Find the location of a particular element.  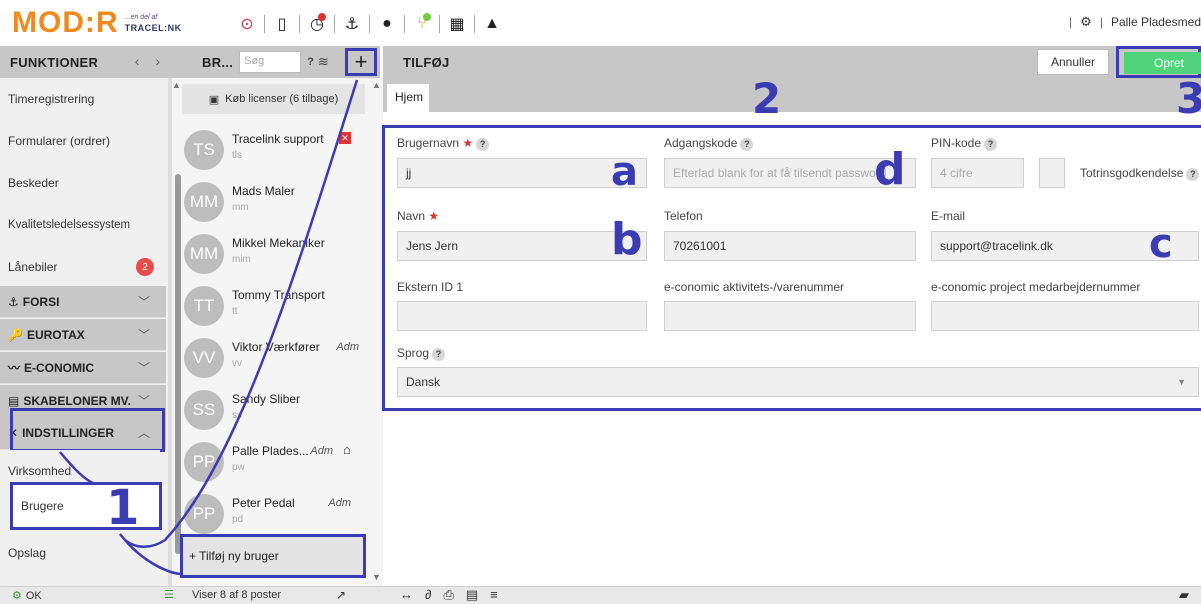

list-scrollbar: ▲ is located at coordinates (177, 332).